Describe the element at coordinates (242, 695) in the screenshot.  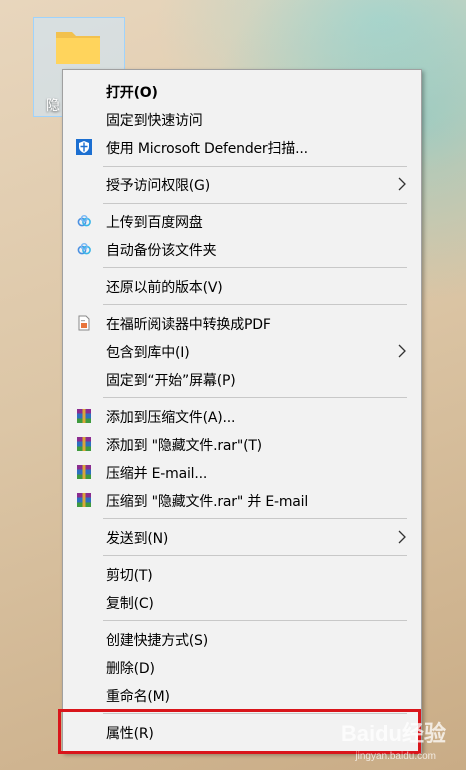
I see `menu-item-rename: 重命名(M)` at that location.